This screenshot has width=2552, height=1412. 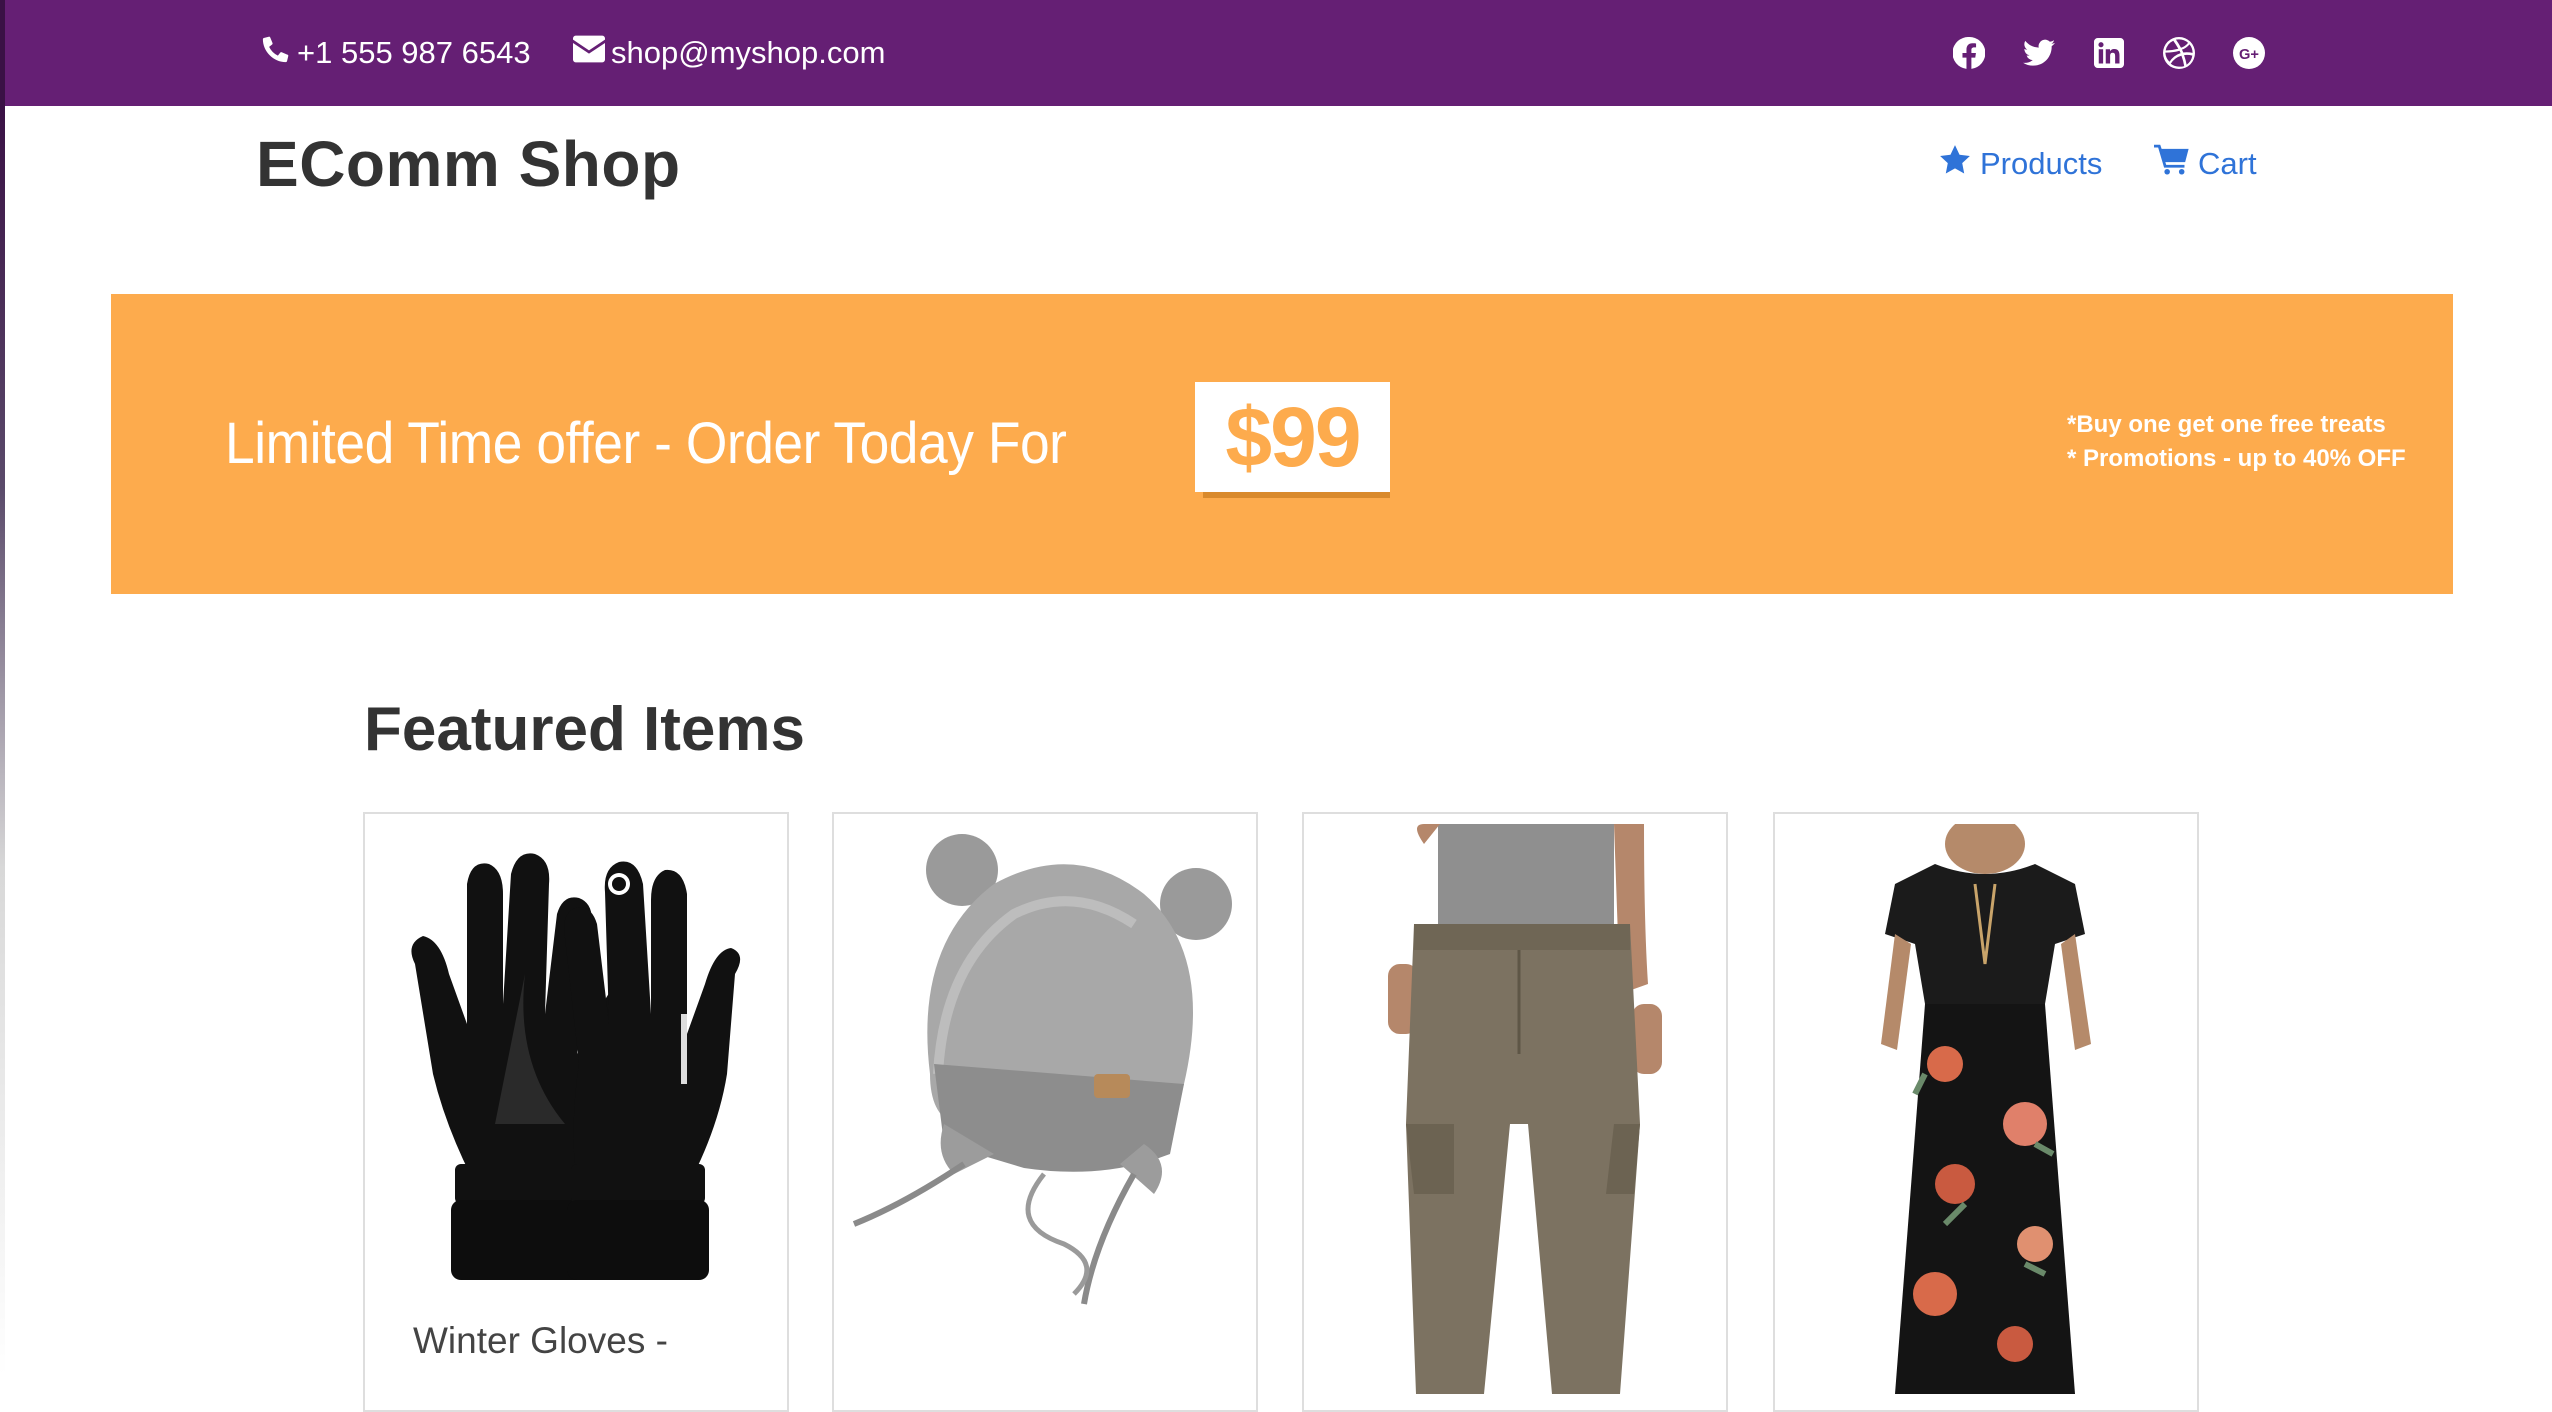 I want to click on linkedin-icon, so click(x=2109, y=53).